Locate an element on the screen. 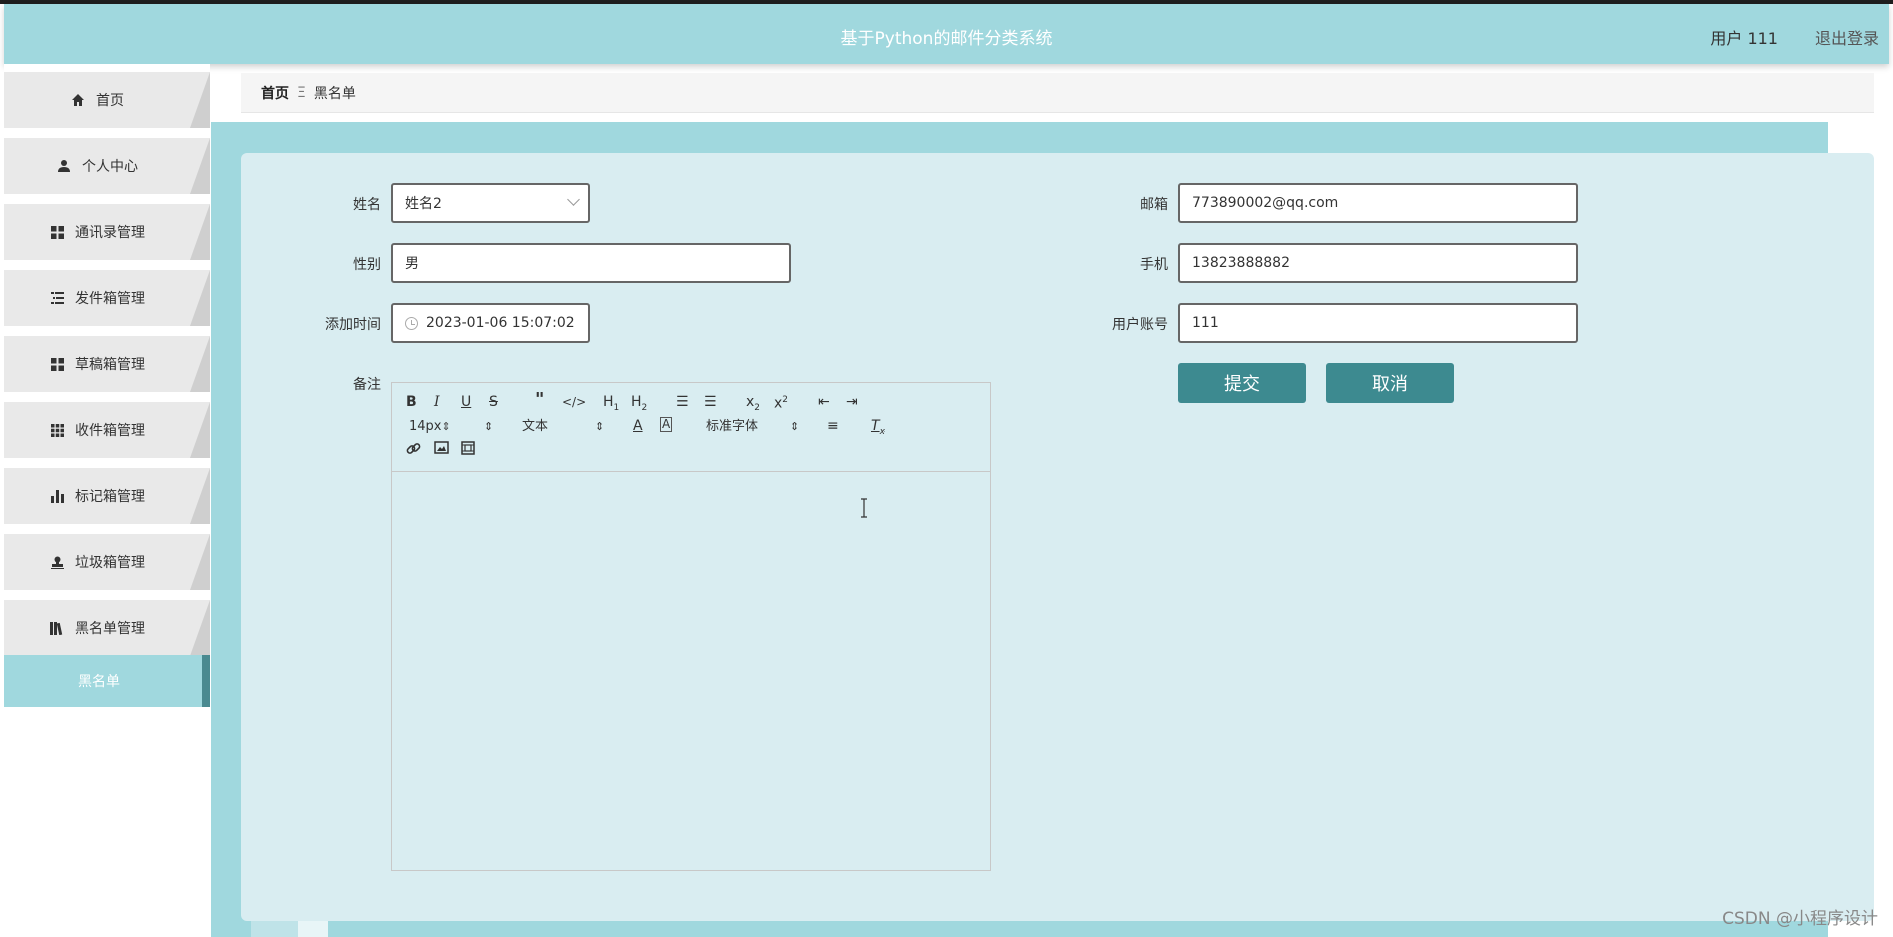 The image size is (1893, 937). breadcrumb: 首页 Ξ 黑名单 is located at coordinates (1057, 93).